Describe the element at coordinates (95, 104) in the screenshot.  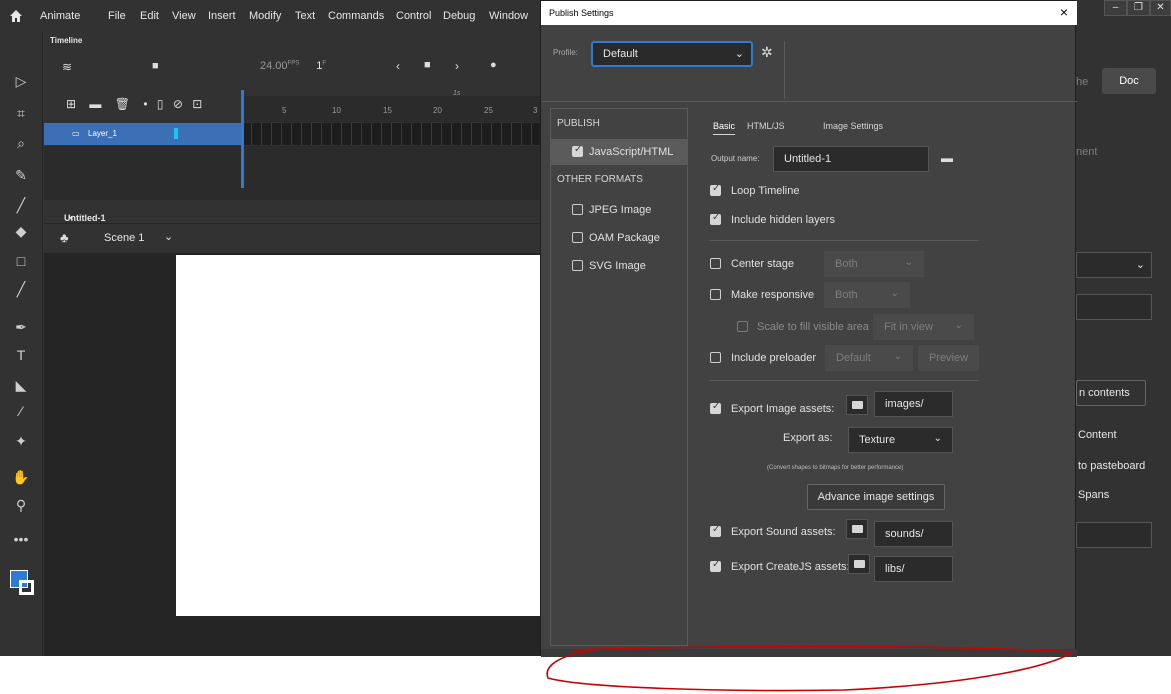
I see `new-folder-icon: ▬` at that location.